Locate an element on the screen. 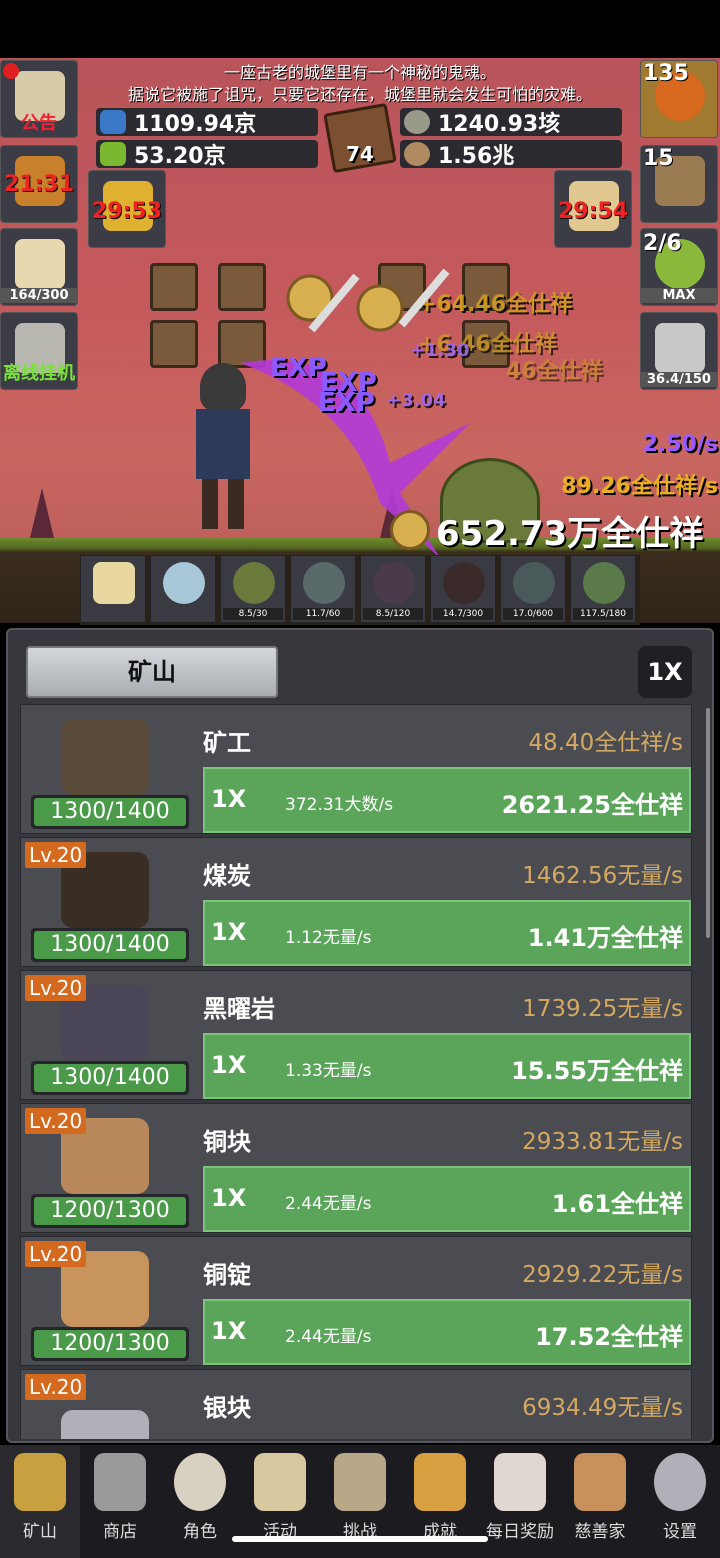  bread-count: 164/300 is located at coordinates (39, 295).